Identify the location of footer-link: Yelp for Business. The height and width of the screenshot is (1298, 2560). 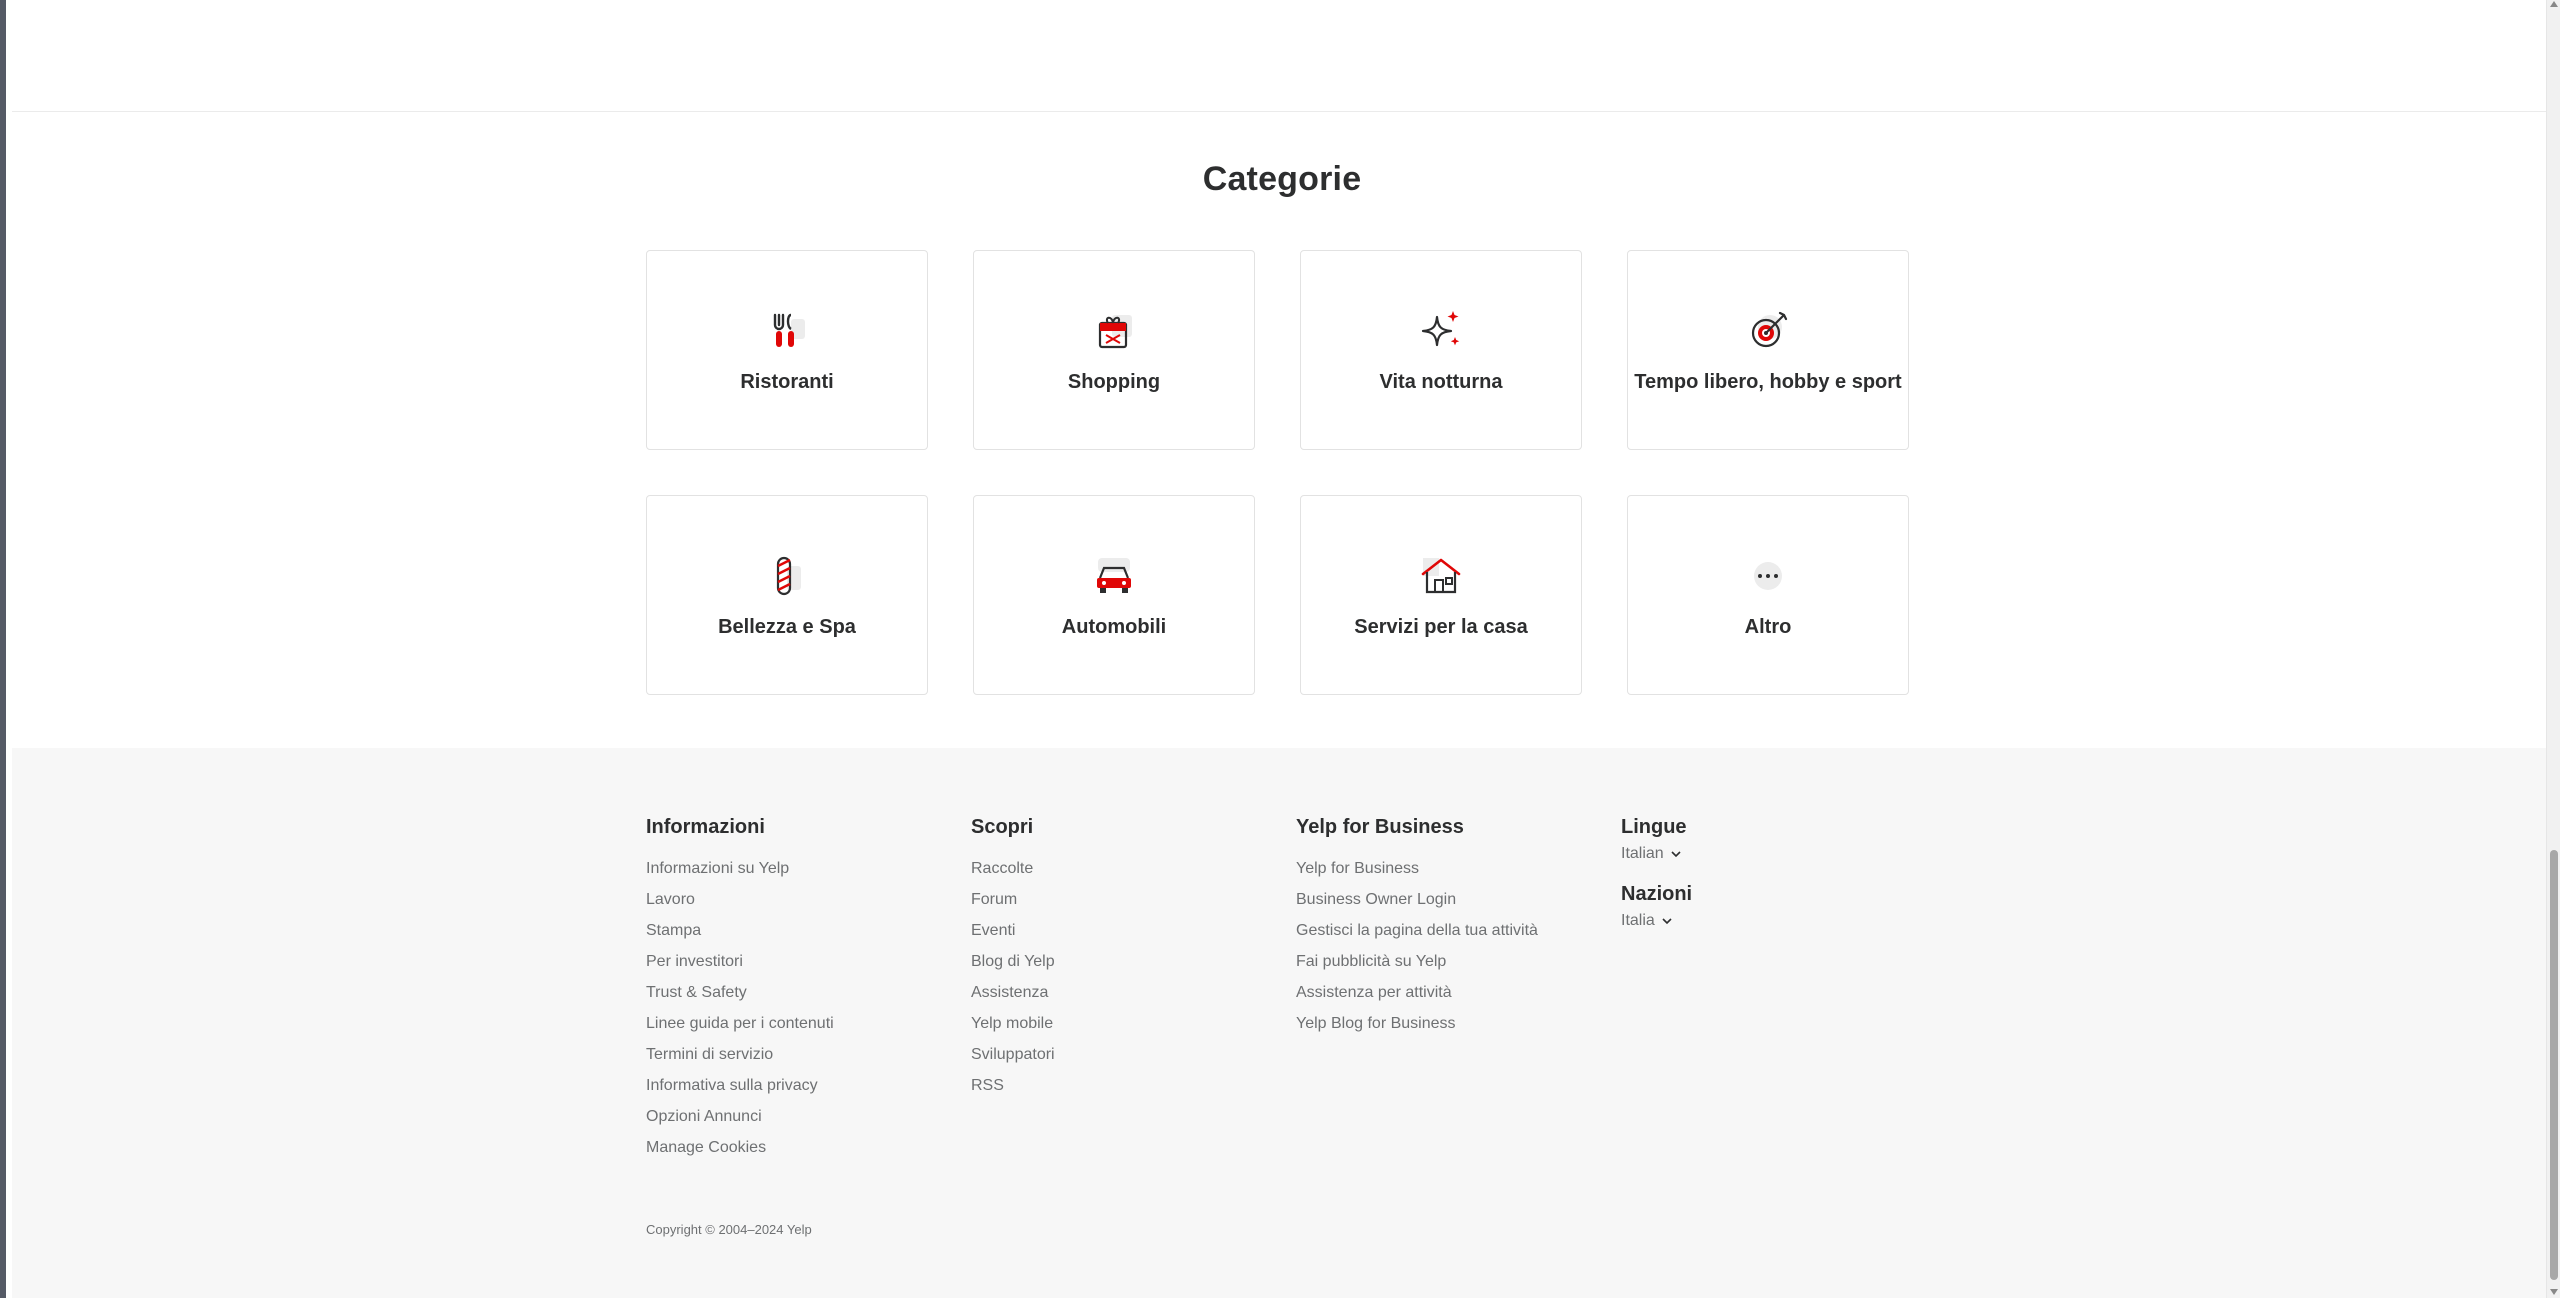
(1446, 868).